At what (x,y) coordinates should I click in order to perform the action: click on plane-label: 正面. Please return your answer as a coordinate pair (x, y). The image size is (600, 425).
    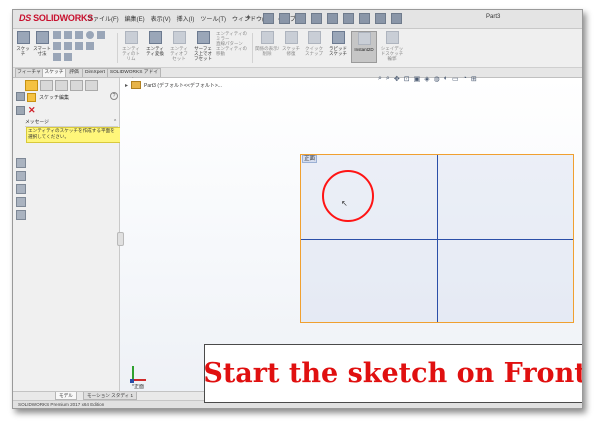
    Looking at the image, I should click on (310, 159).